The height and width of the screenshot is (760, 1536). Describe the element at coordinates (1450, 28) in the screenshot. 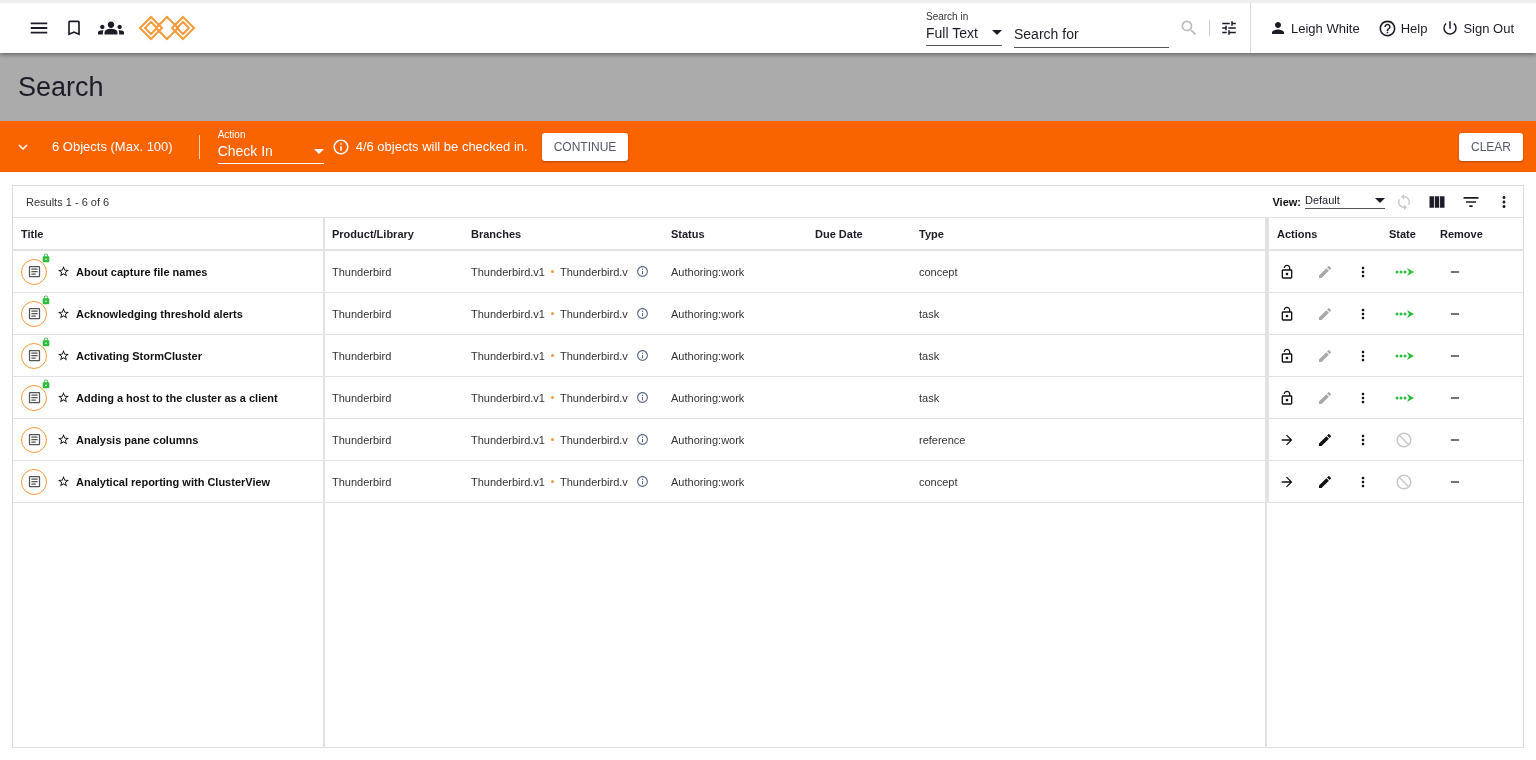

I see `power-icon` at that location.